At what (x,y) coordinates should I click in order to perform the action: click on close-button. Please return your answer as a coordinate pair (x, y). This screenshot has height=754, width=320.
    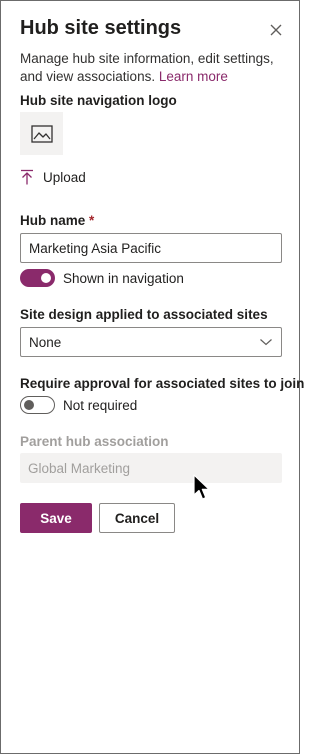
    Looking at the image, I should click on (276, 30).